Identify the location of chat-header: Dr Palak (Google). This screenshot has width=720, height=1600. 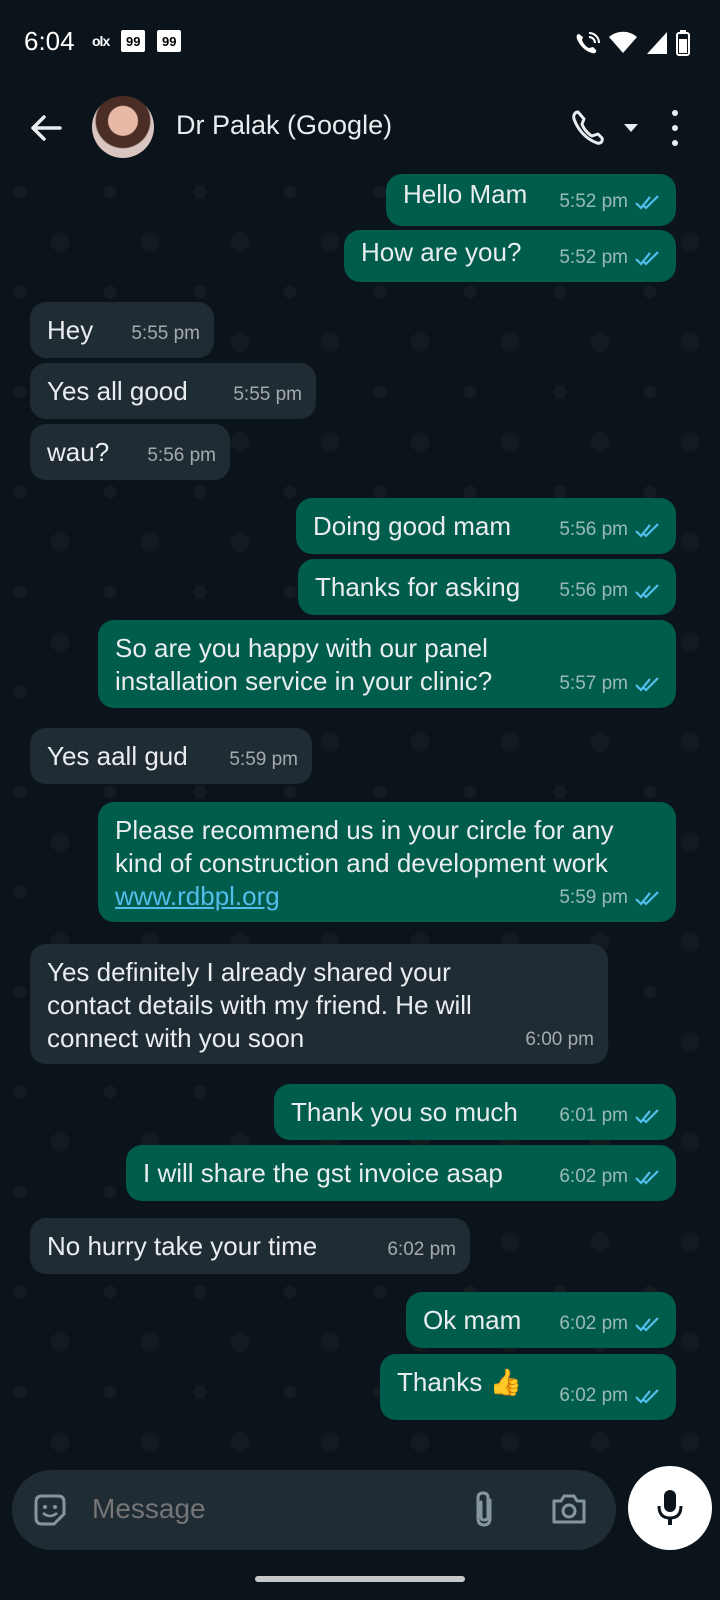
(360, 129).